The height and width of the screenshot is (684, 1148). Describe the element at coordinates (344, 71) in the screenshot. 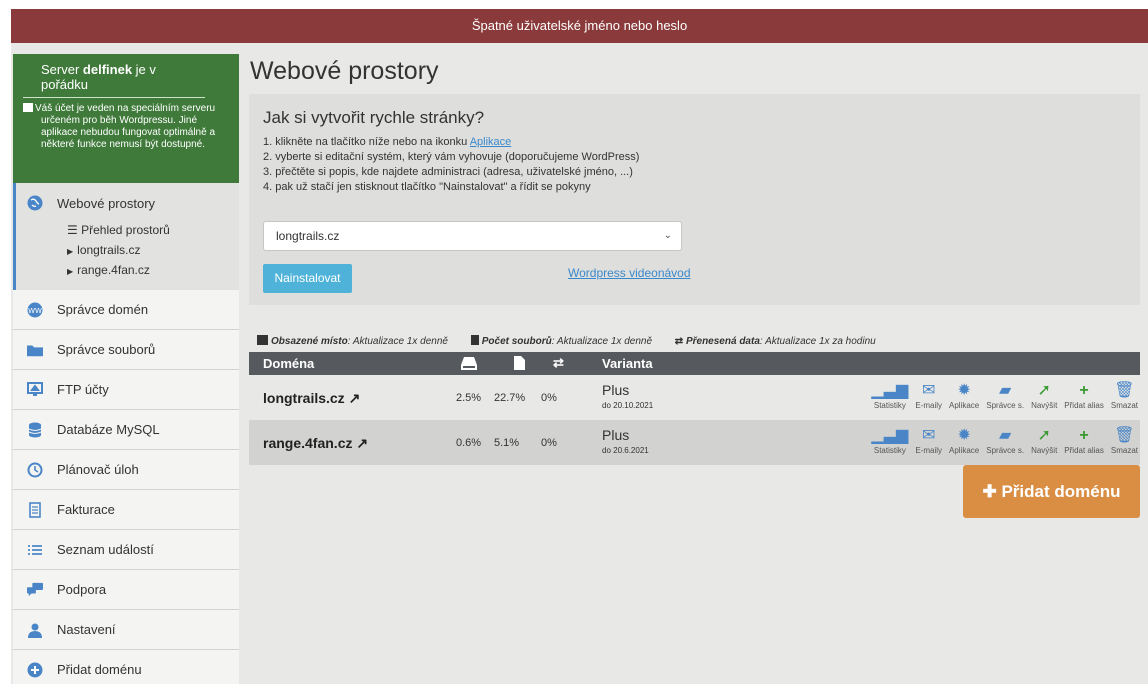

I see `page-title: Webové prostory` at that location.